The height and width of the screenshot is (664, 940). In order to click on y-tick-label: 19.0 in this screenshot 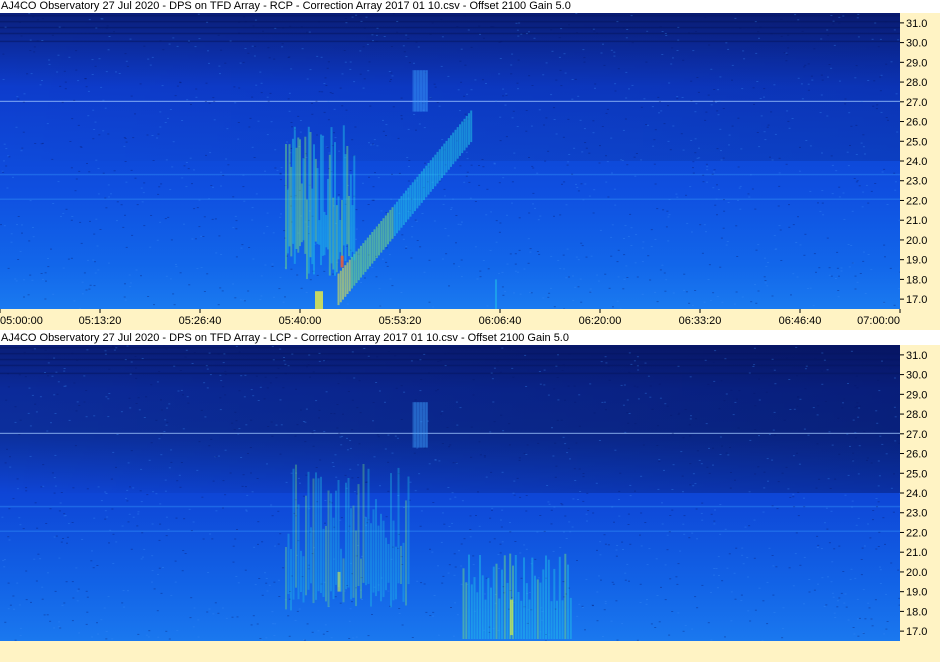, I will do `click(916, 593)`.